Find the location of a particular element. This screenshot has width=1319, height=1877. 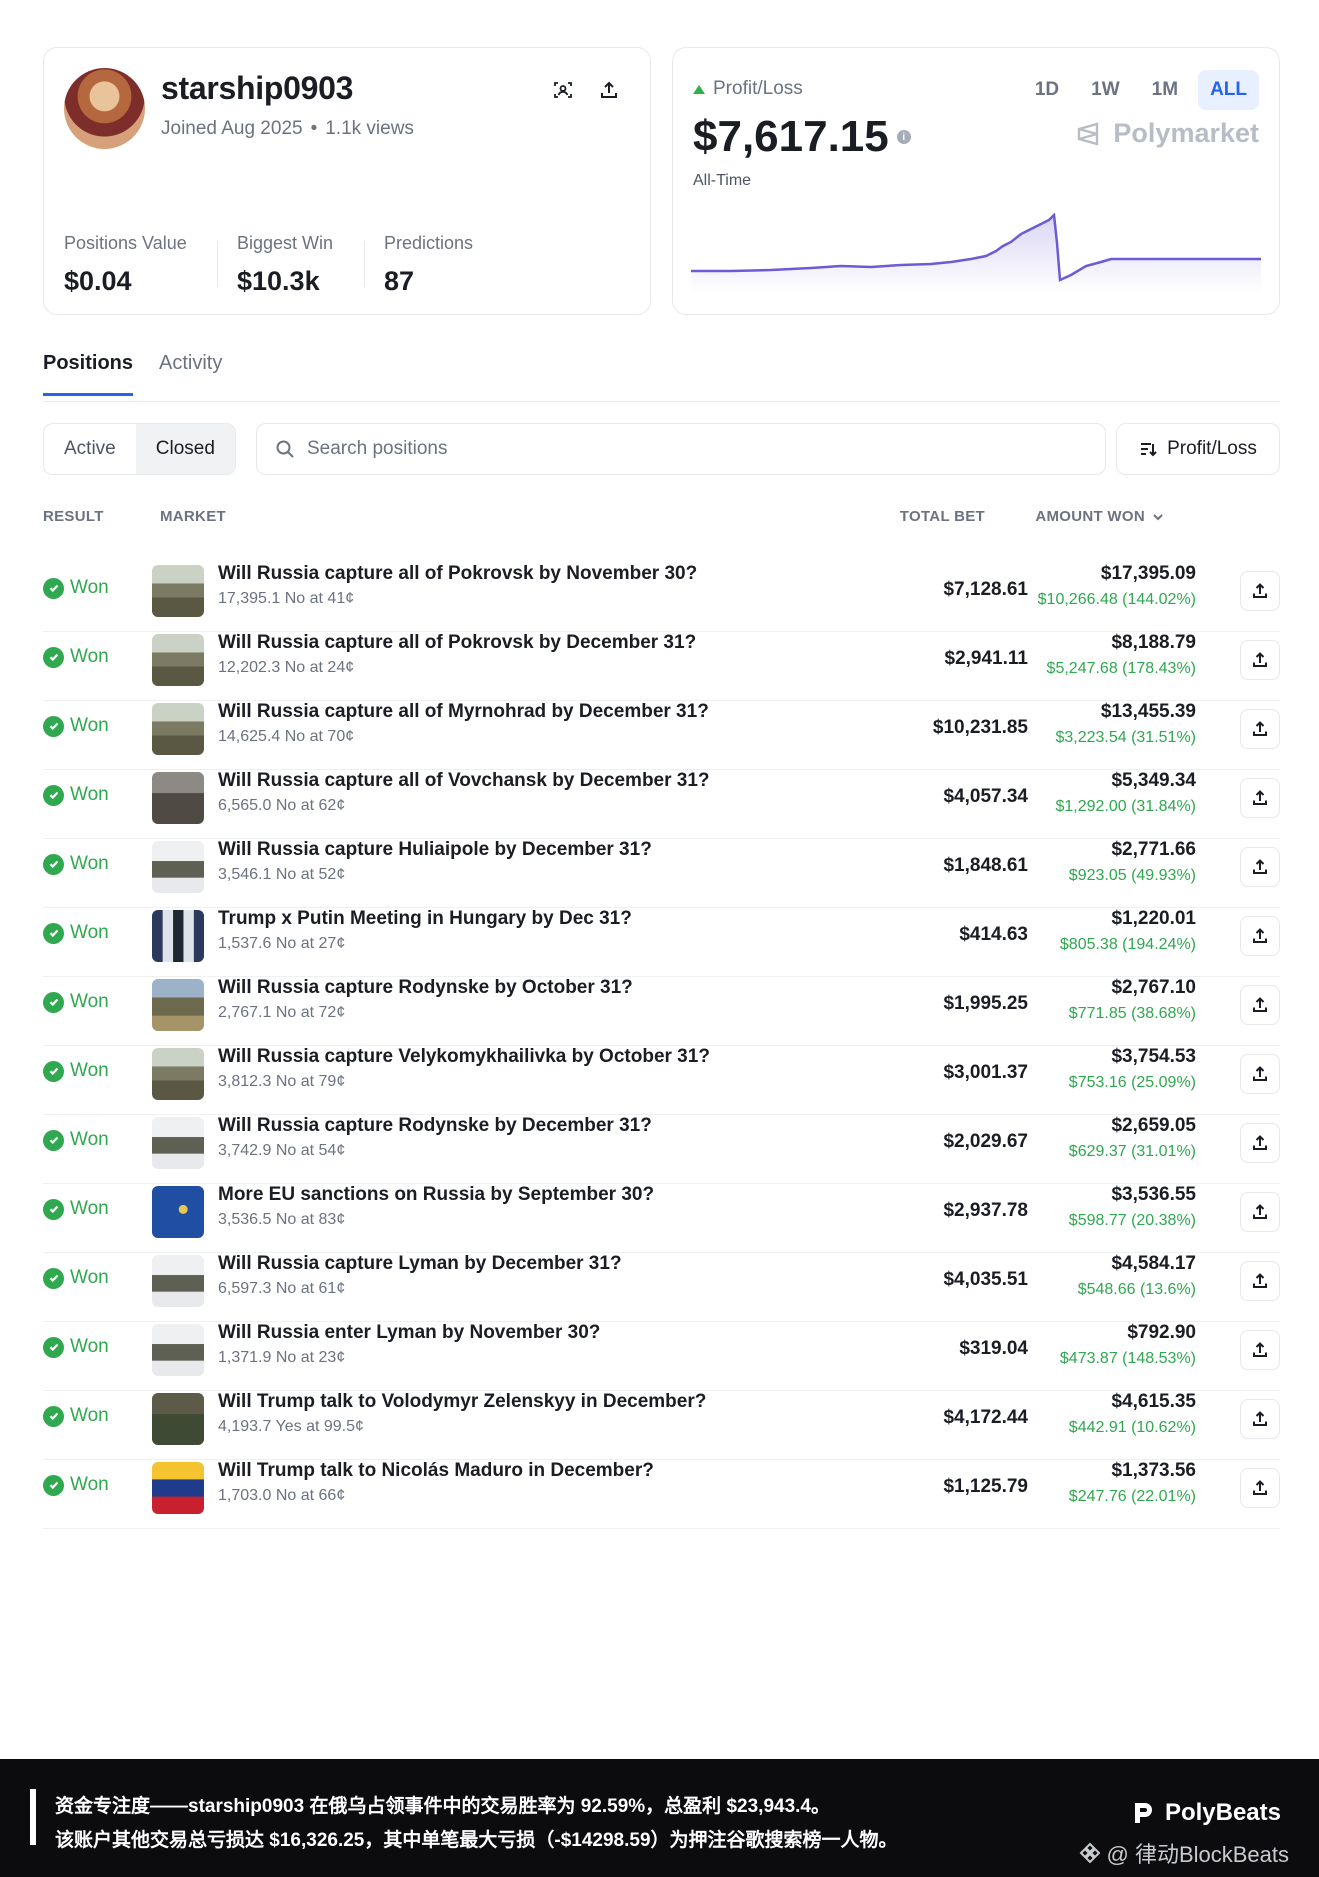

header-market: MARKET is located at coordinates (193, 516).